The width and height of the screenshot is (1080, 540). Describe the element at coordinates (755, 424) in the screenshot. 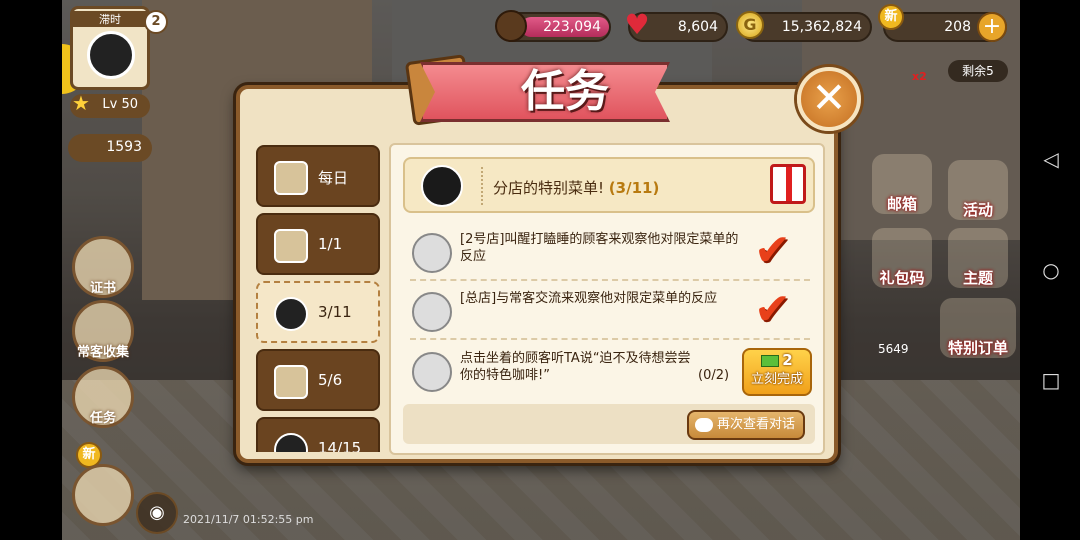

I see `review-dialogue-label: 再次查看对话` at that location.